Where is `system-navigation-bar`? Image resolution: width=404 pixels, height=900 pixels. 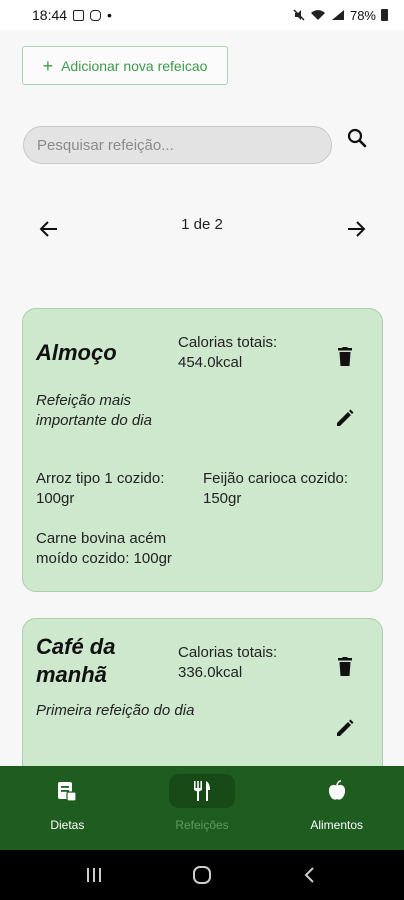
system-navigation-bar is located at coordinates (202, 875).